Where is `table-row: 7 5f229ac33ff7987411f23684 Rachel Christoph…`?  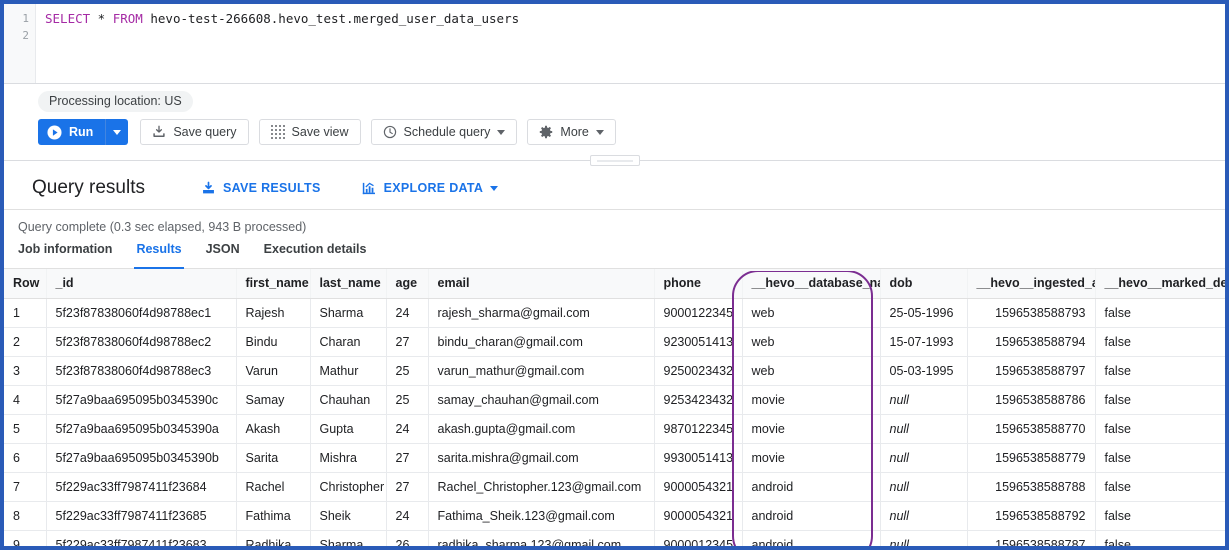 table-row: 7 5f229ac33ff7987411f23684 Rachel Christoph… is located at coordinates (614, 487).